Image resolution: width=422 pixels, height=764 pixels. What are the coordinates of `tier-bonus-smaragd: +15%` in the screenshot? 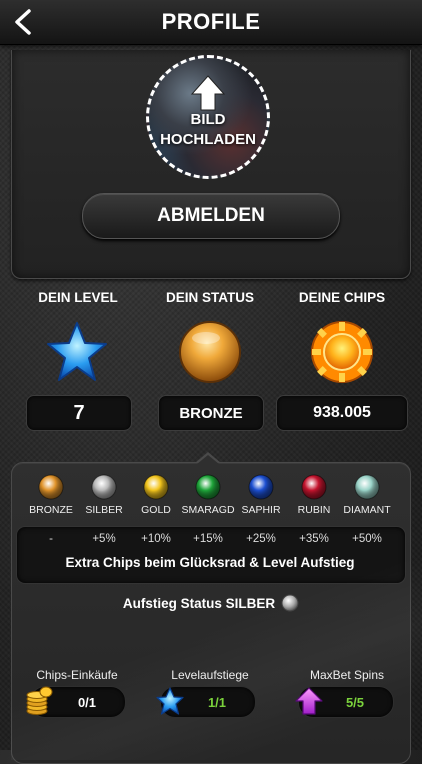 It's located at (208, 539).